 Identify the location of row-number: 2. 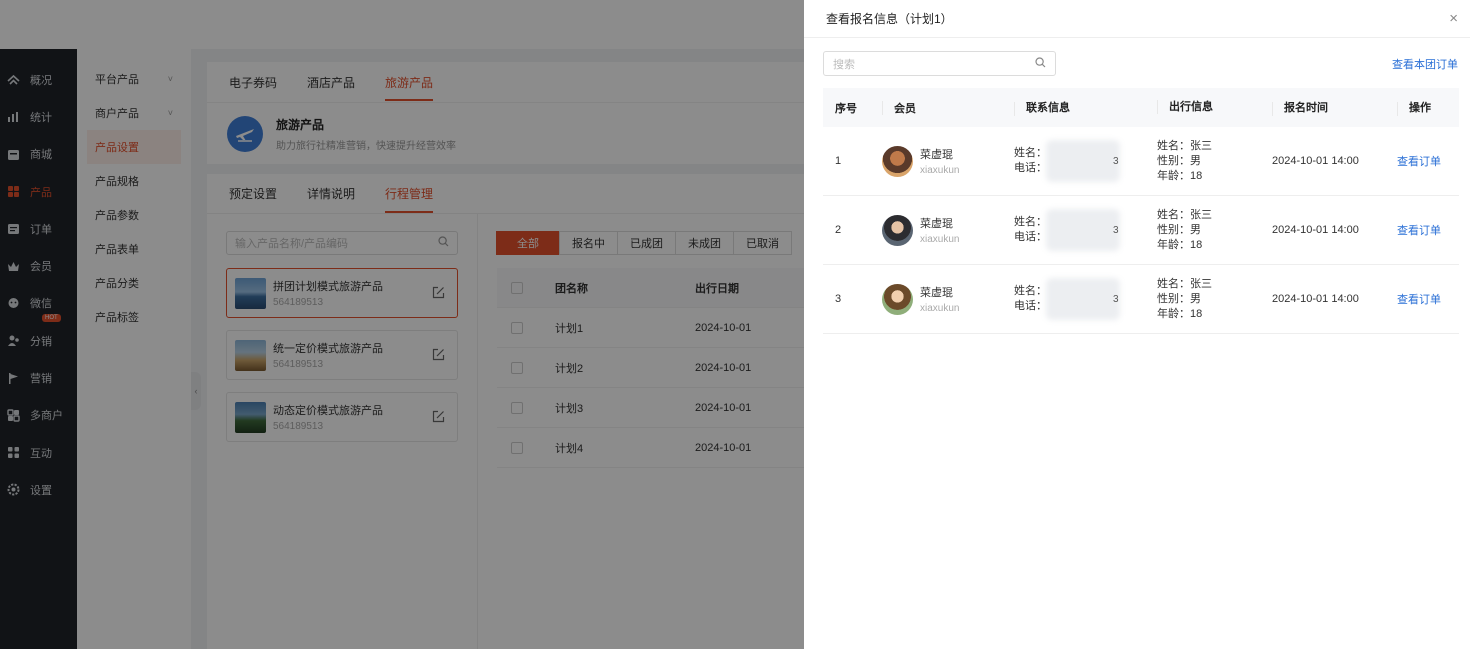
(838, 230).